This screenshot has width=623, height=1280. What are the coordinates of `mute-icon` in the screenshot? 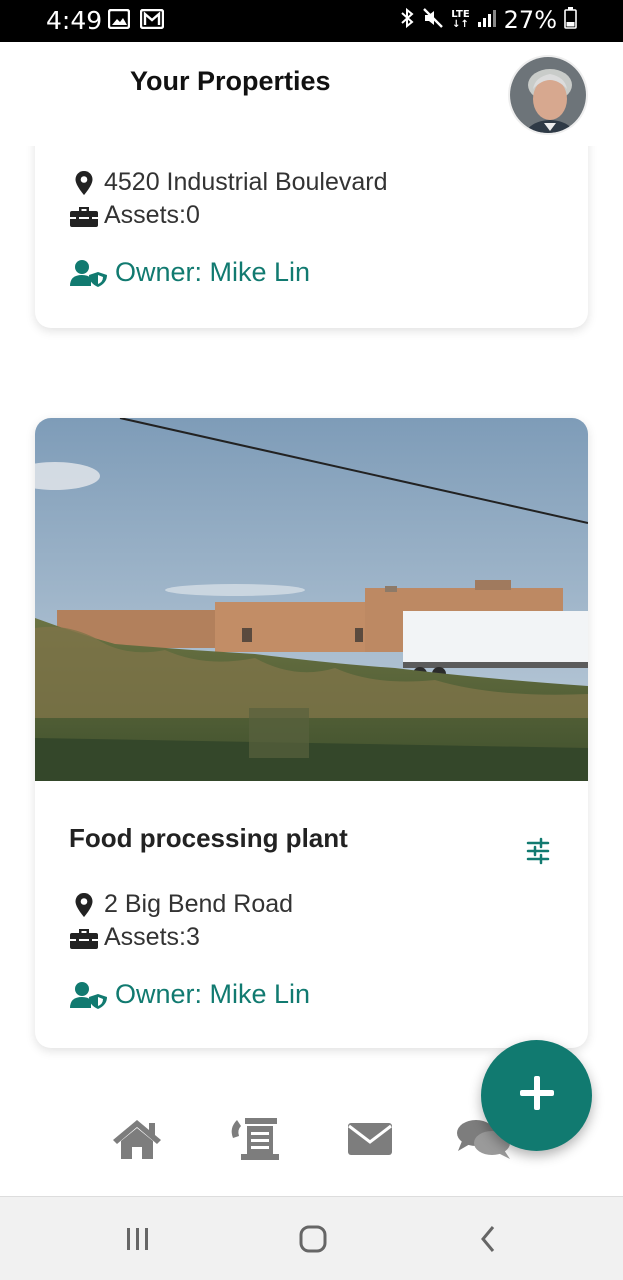 It's located at (433, 20).